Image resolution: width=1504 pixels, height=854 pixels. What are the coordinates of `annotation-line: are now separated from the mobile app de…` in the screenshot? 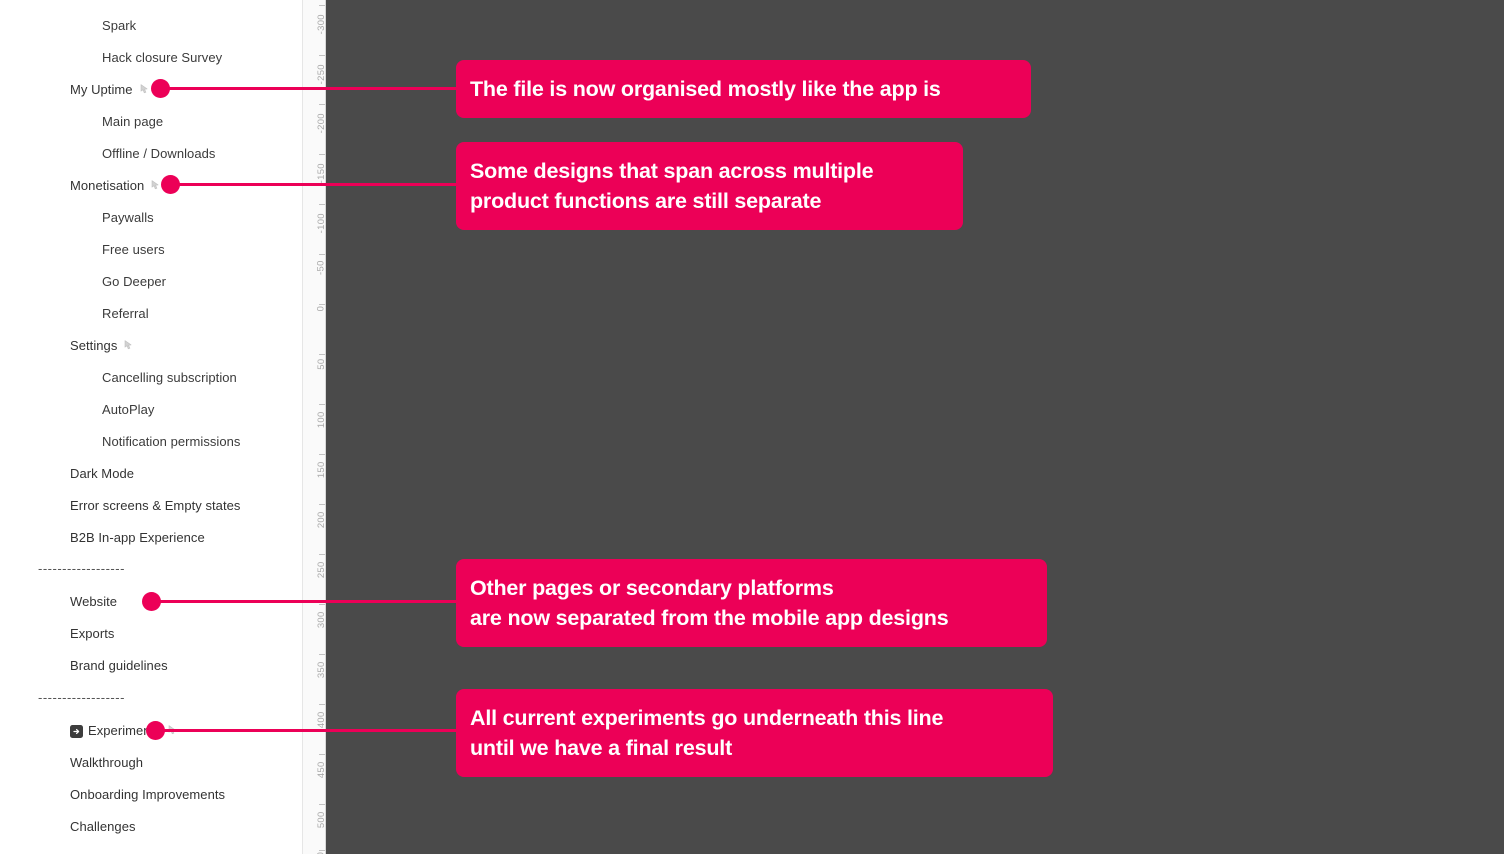 It's located at (709, 618).